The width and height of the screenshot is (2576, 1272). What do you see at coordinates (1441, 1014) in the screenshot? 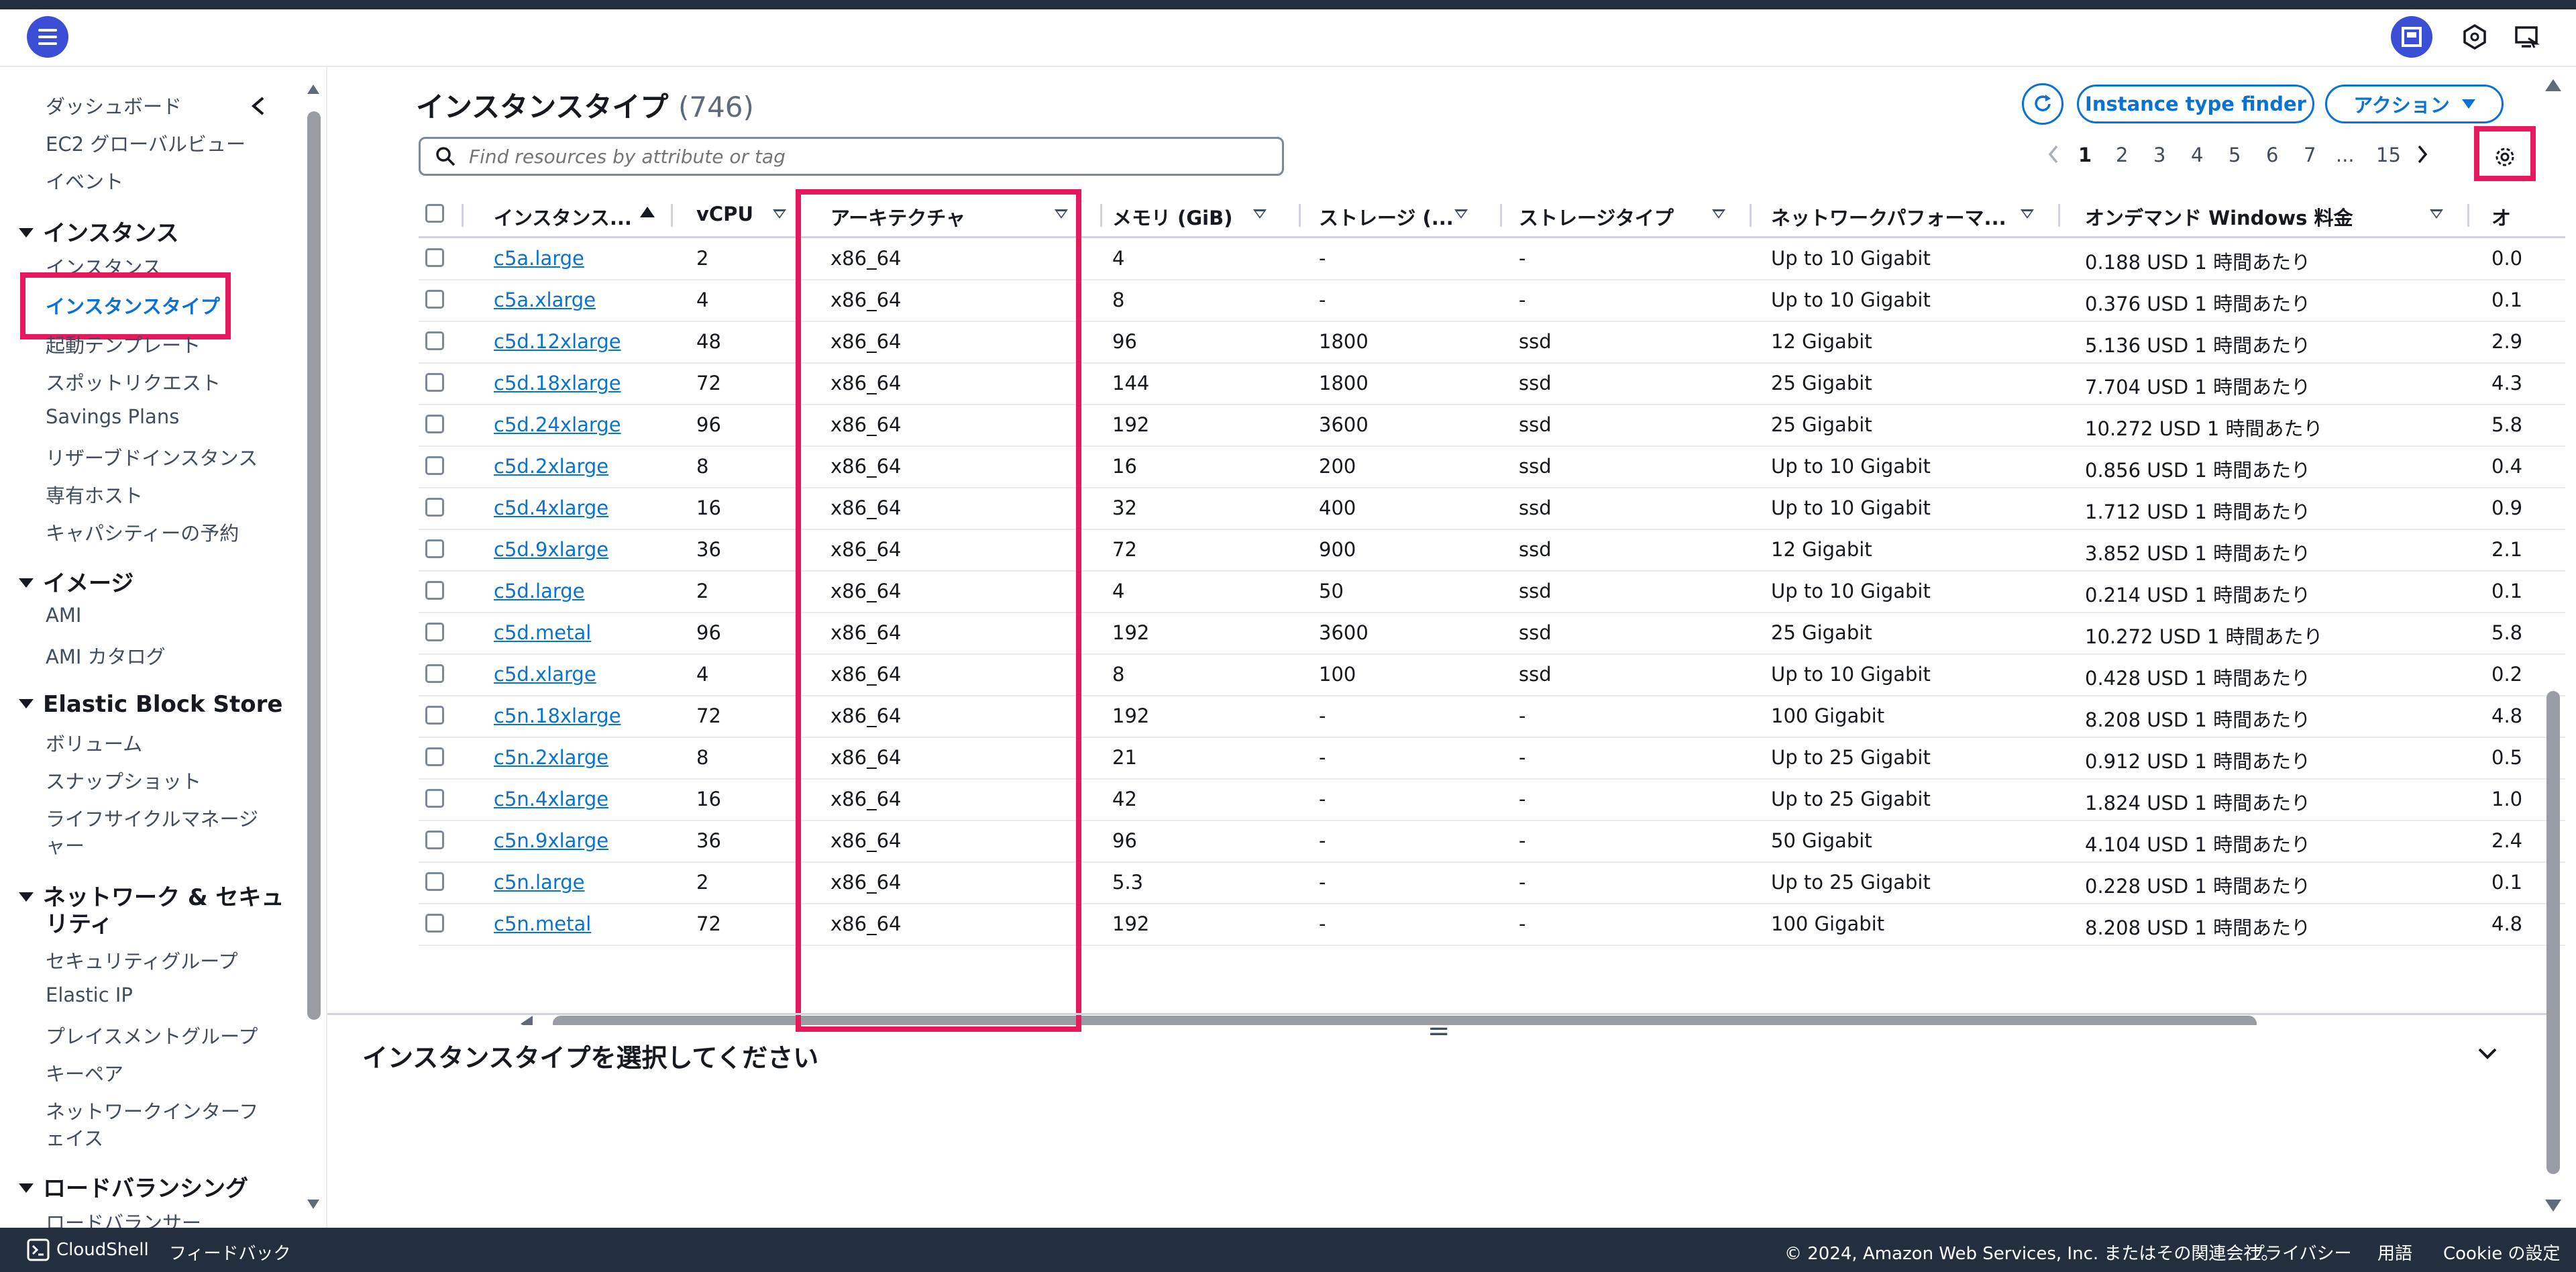
I see `split-divider` at bounding box center [1441, 1014].